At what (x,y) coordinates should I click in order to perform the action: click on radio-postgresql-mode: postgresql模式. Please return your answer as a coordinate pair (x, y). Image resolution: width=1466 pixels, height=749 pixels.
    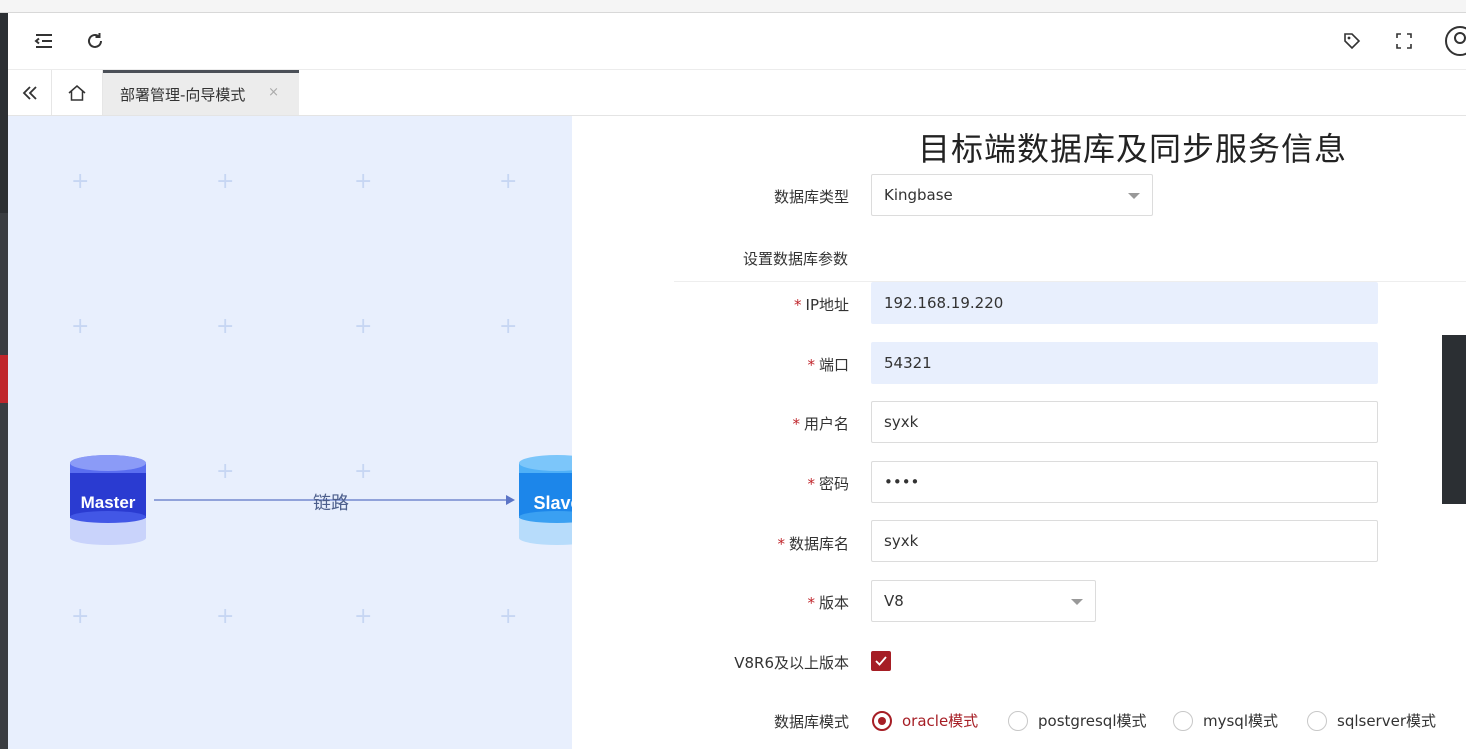
    Looking at the image, I should click on (1077, 720).